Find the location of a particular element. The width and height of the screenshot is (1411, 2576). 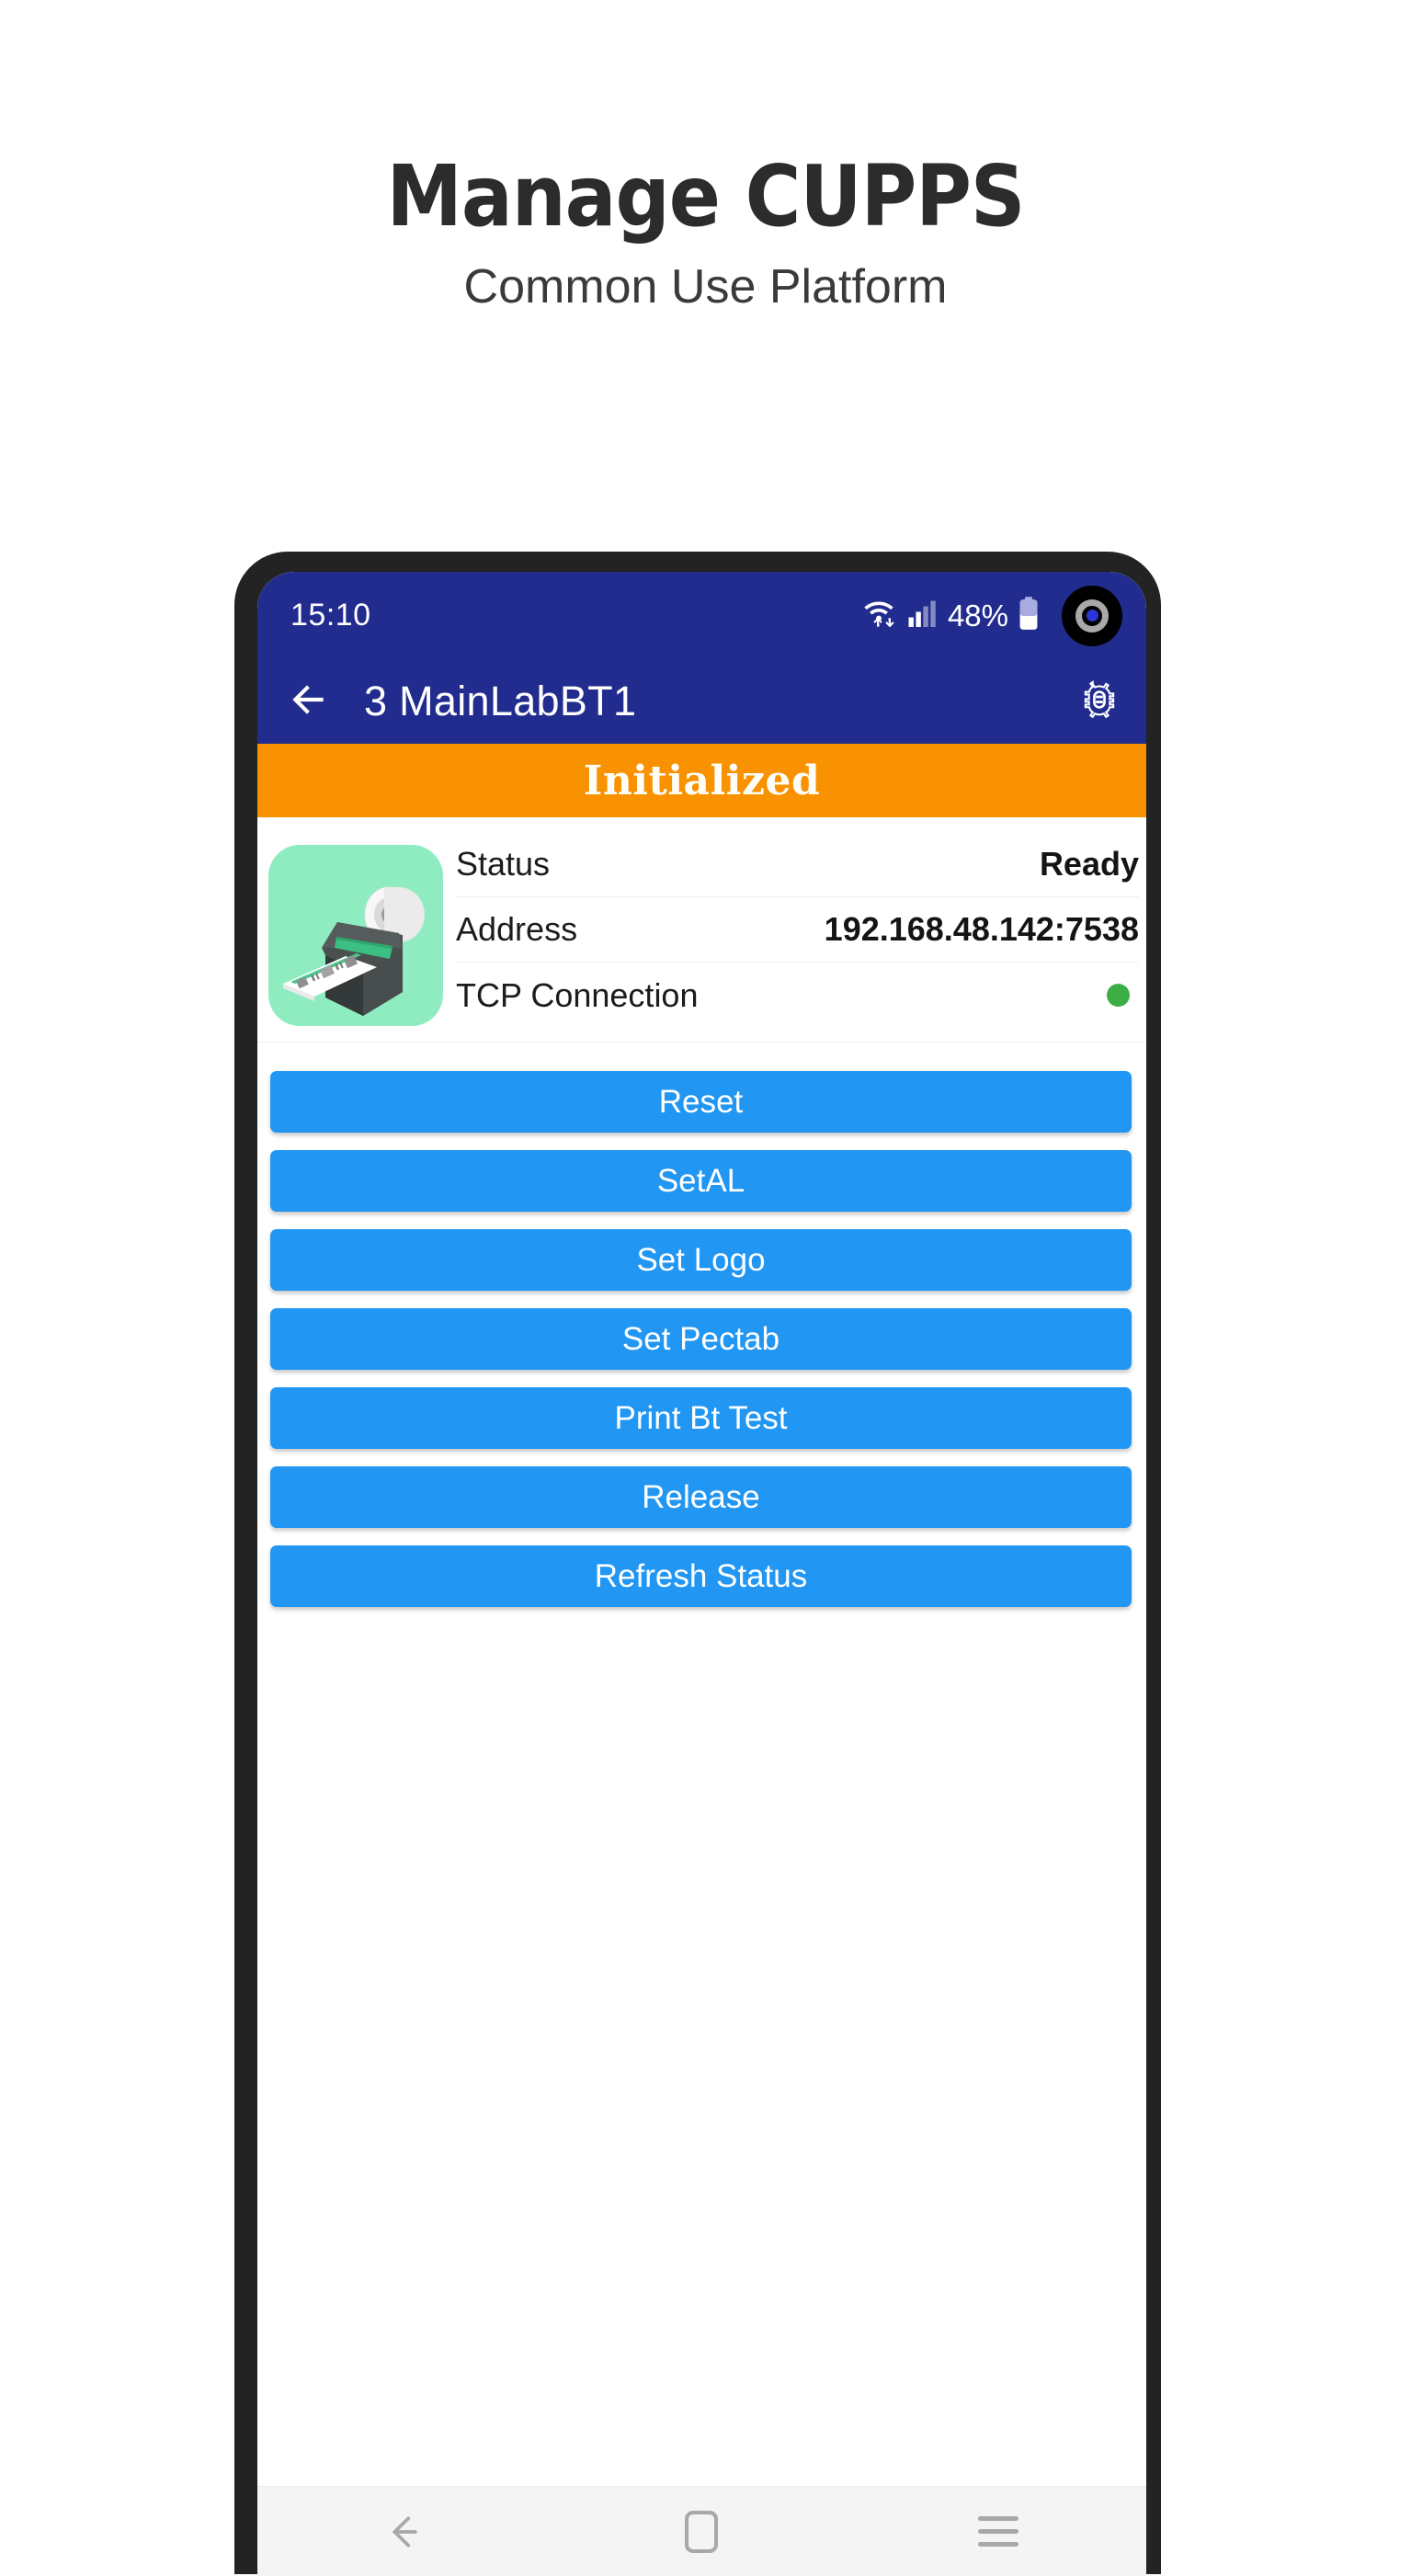

status-banner-text: Initialized is located at coordinates (702, 780).